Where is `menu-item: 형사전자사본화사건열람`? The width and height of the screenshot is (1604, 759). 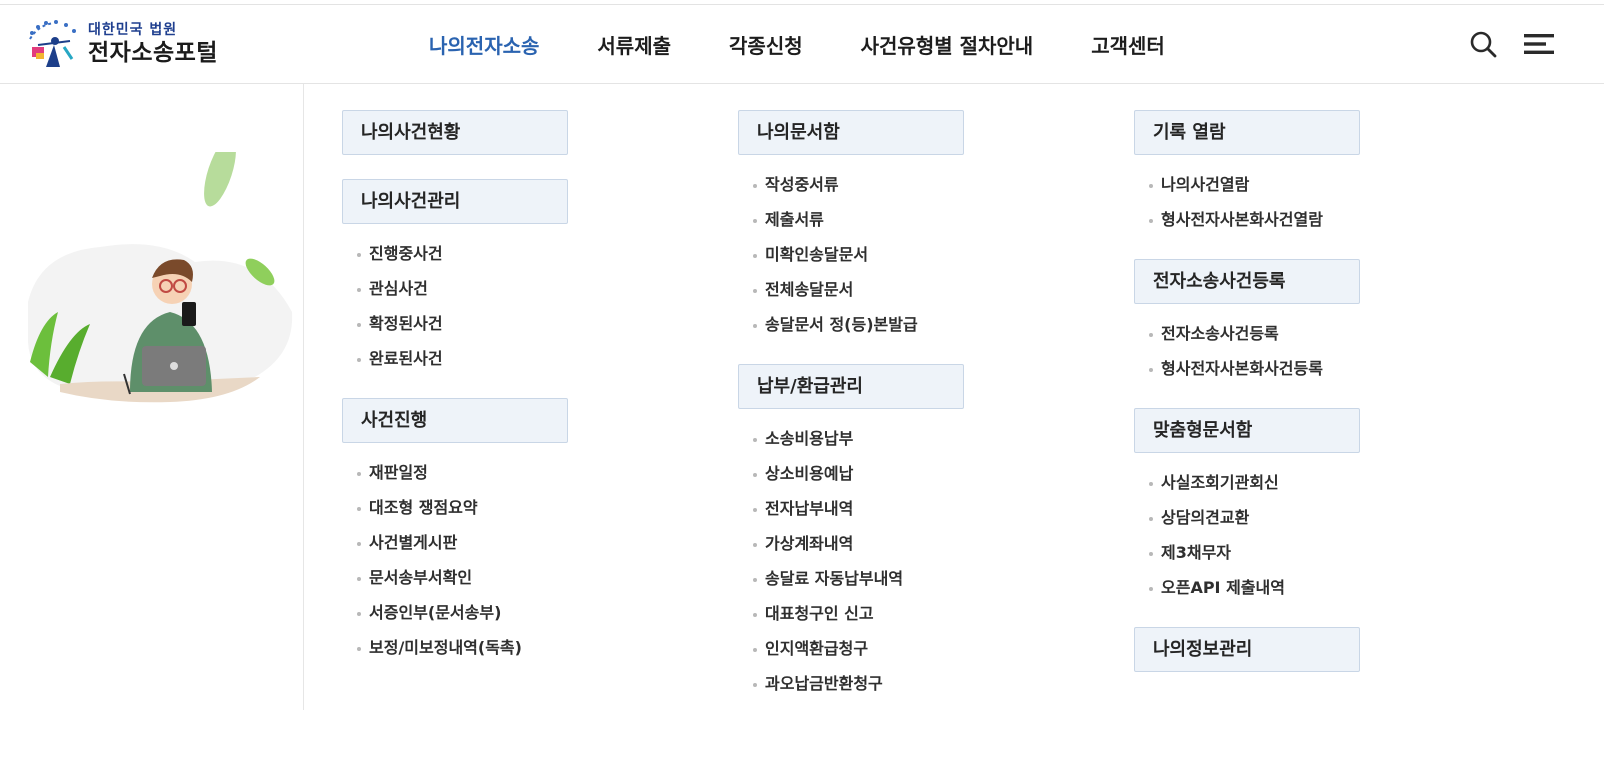 menu-item: 형사전자사본화사건열람 is located at coordinates (1228, 219).